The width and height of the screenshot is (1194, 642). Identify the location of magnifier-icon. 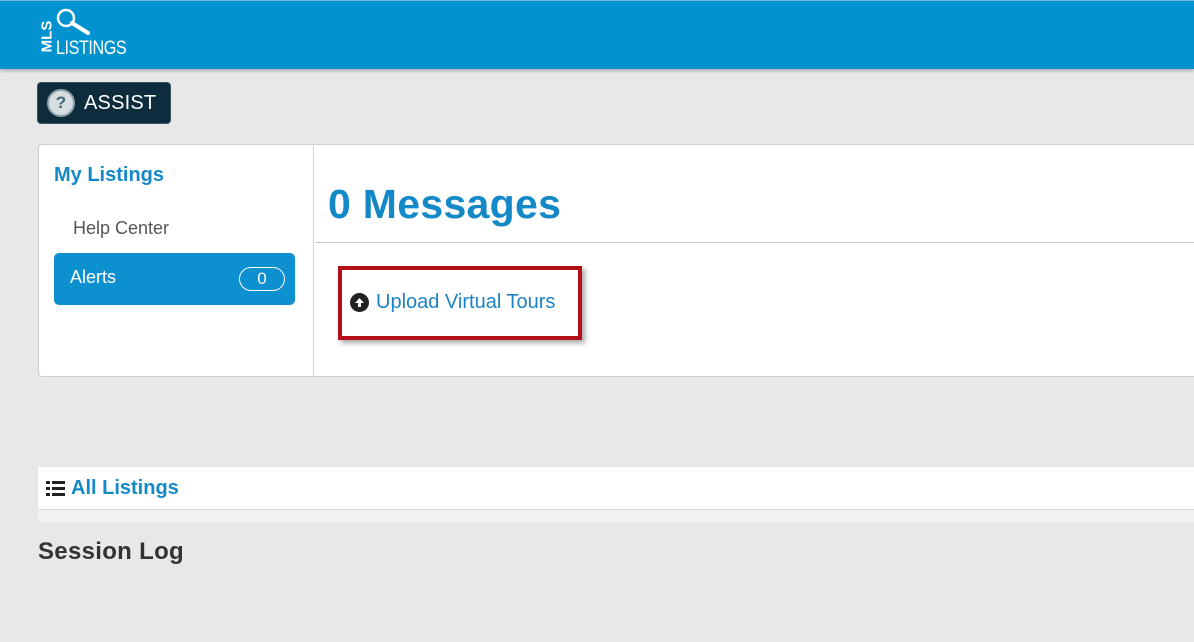
(73, 21).